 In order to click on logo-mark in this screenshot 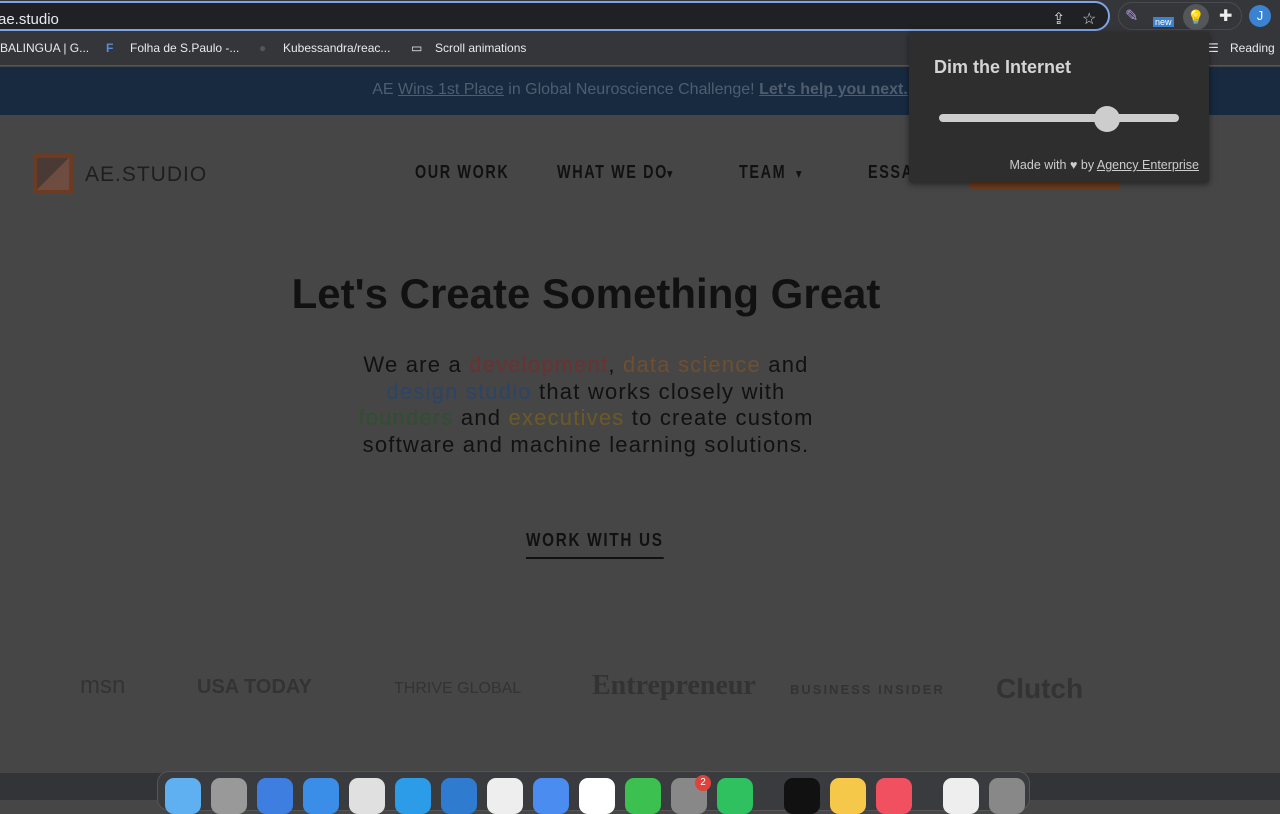, I will do `click(53, 174)`.